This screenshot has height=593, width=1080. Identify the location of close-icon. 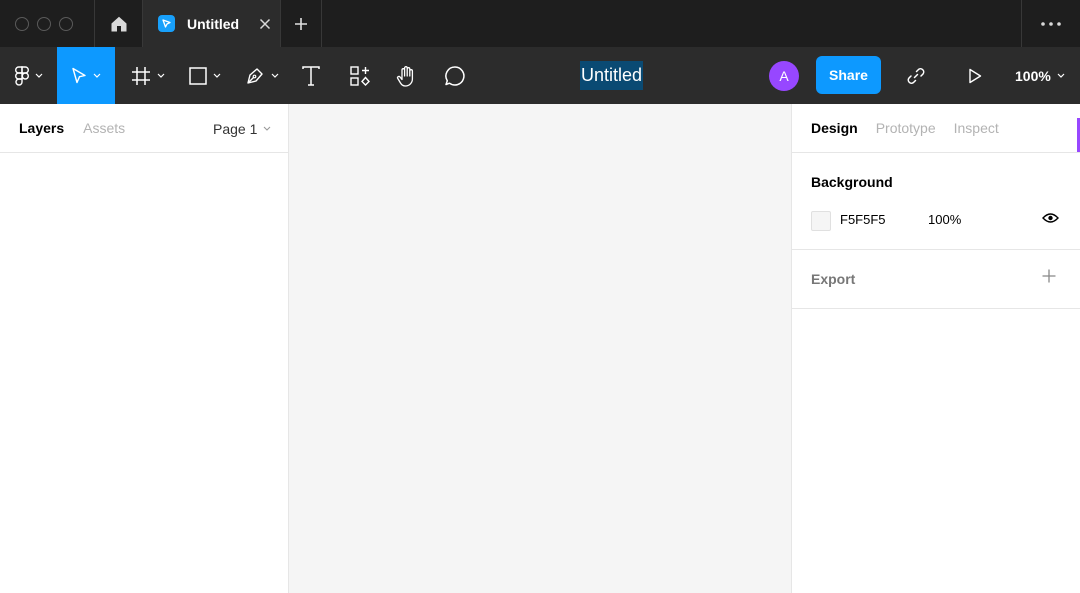
(265, 23).